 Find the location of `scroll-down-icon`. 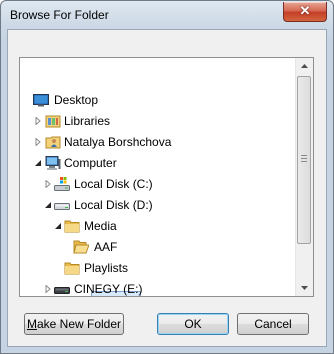

scroll-down-icon is located at coordinates (304, 288).